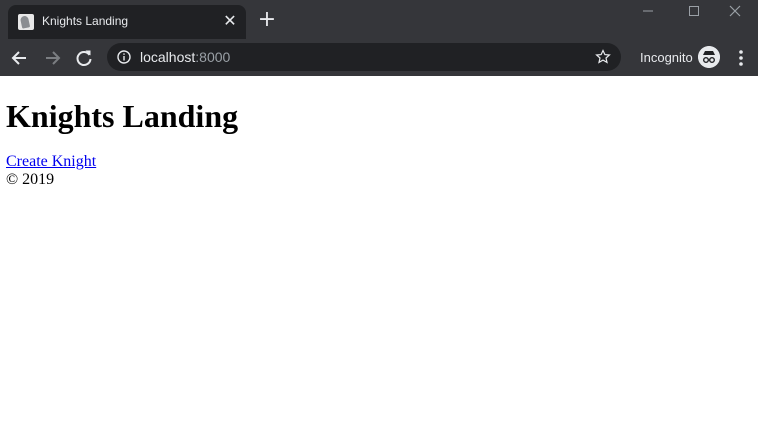  I want to click on new-tab-button: +, so click(267, 20).